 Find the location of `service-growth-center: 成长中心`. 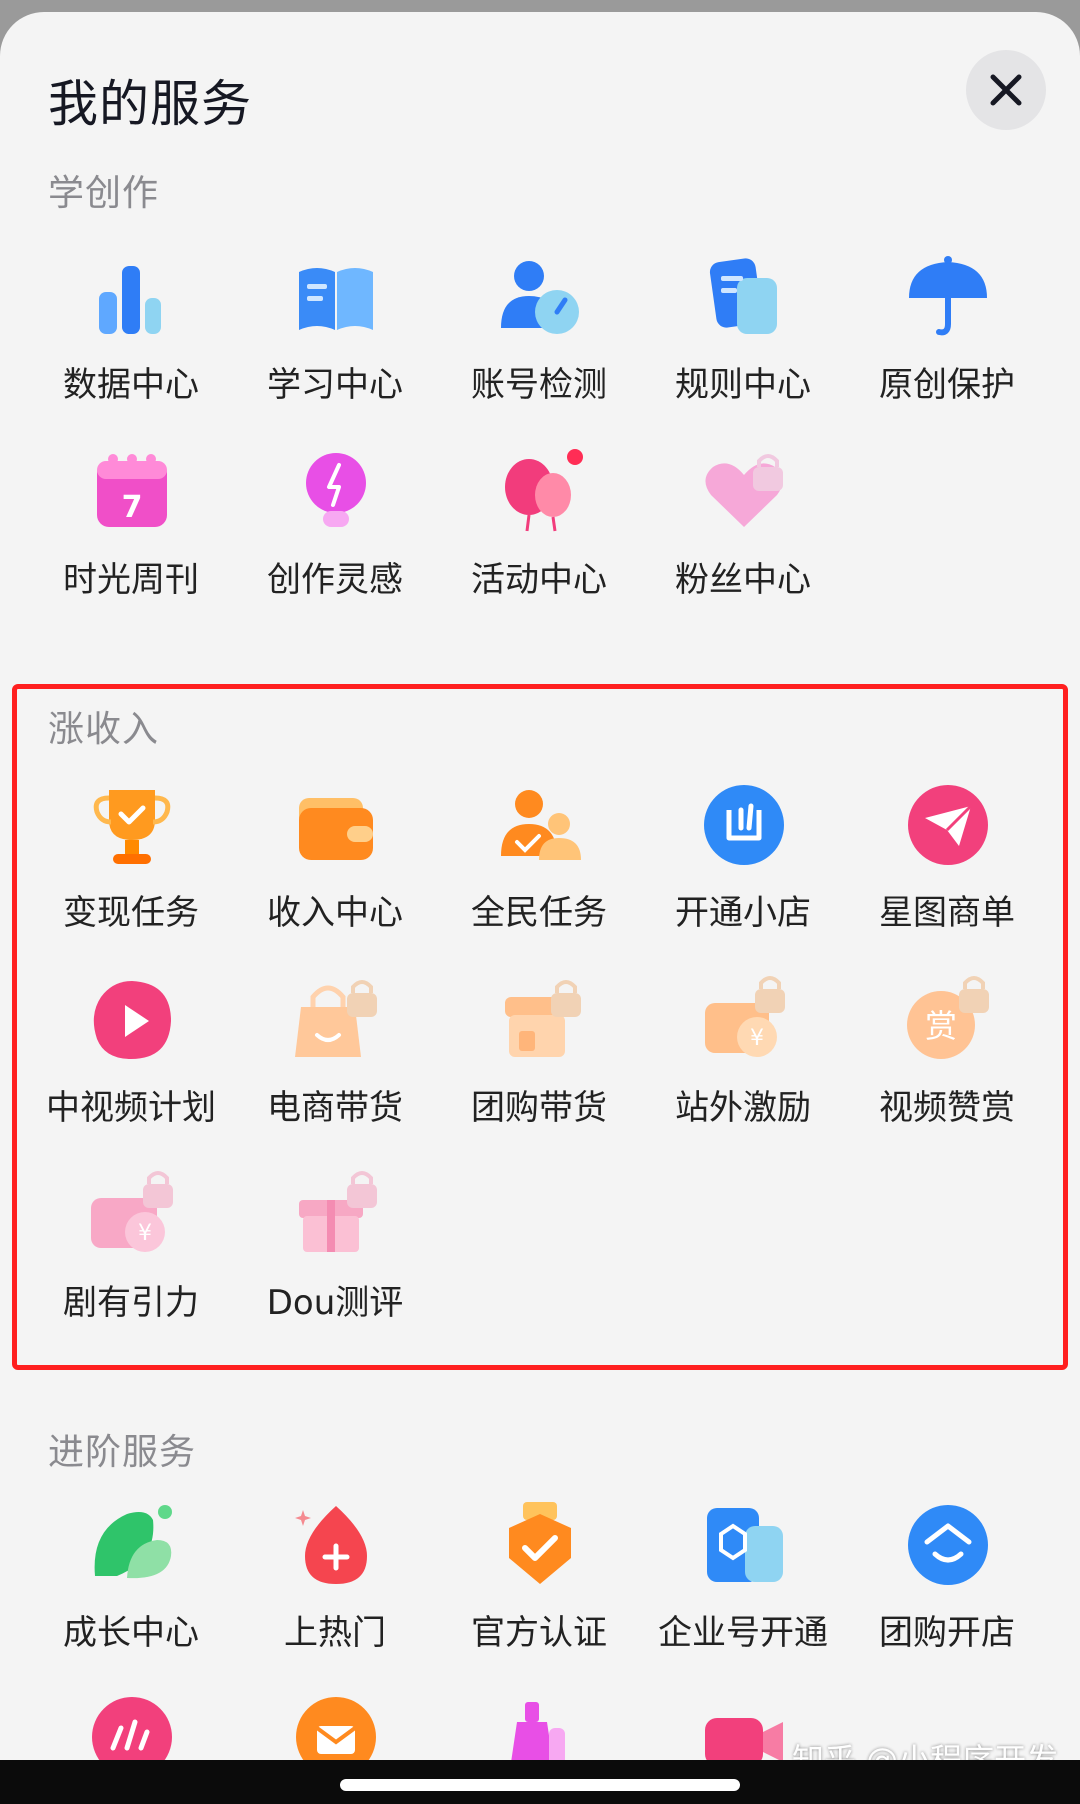

service-growth-center: 成长中心 is located at coordinates (131, 1595).